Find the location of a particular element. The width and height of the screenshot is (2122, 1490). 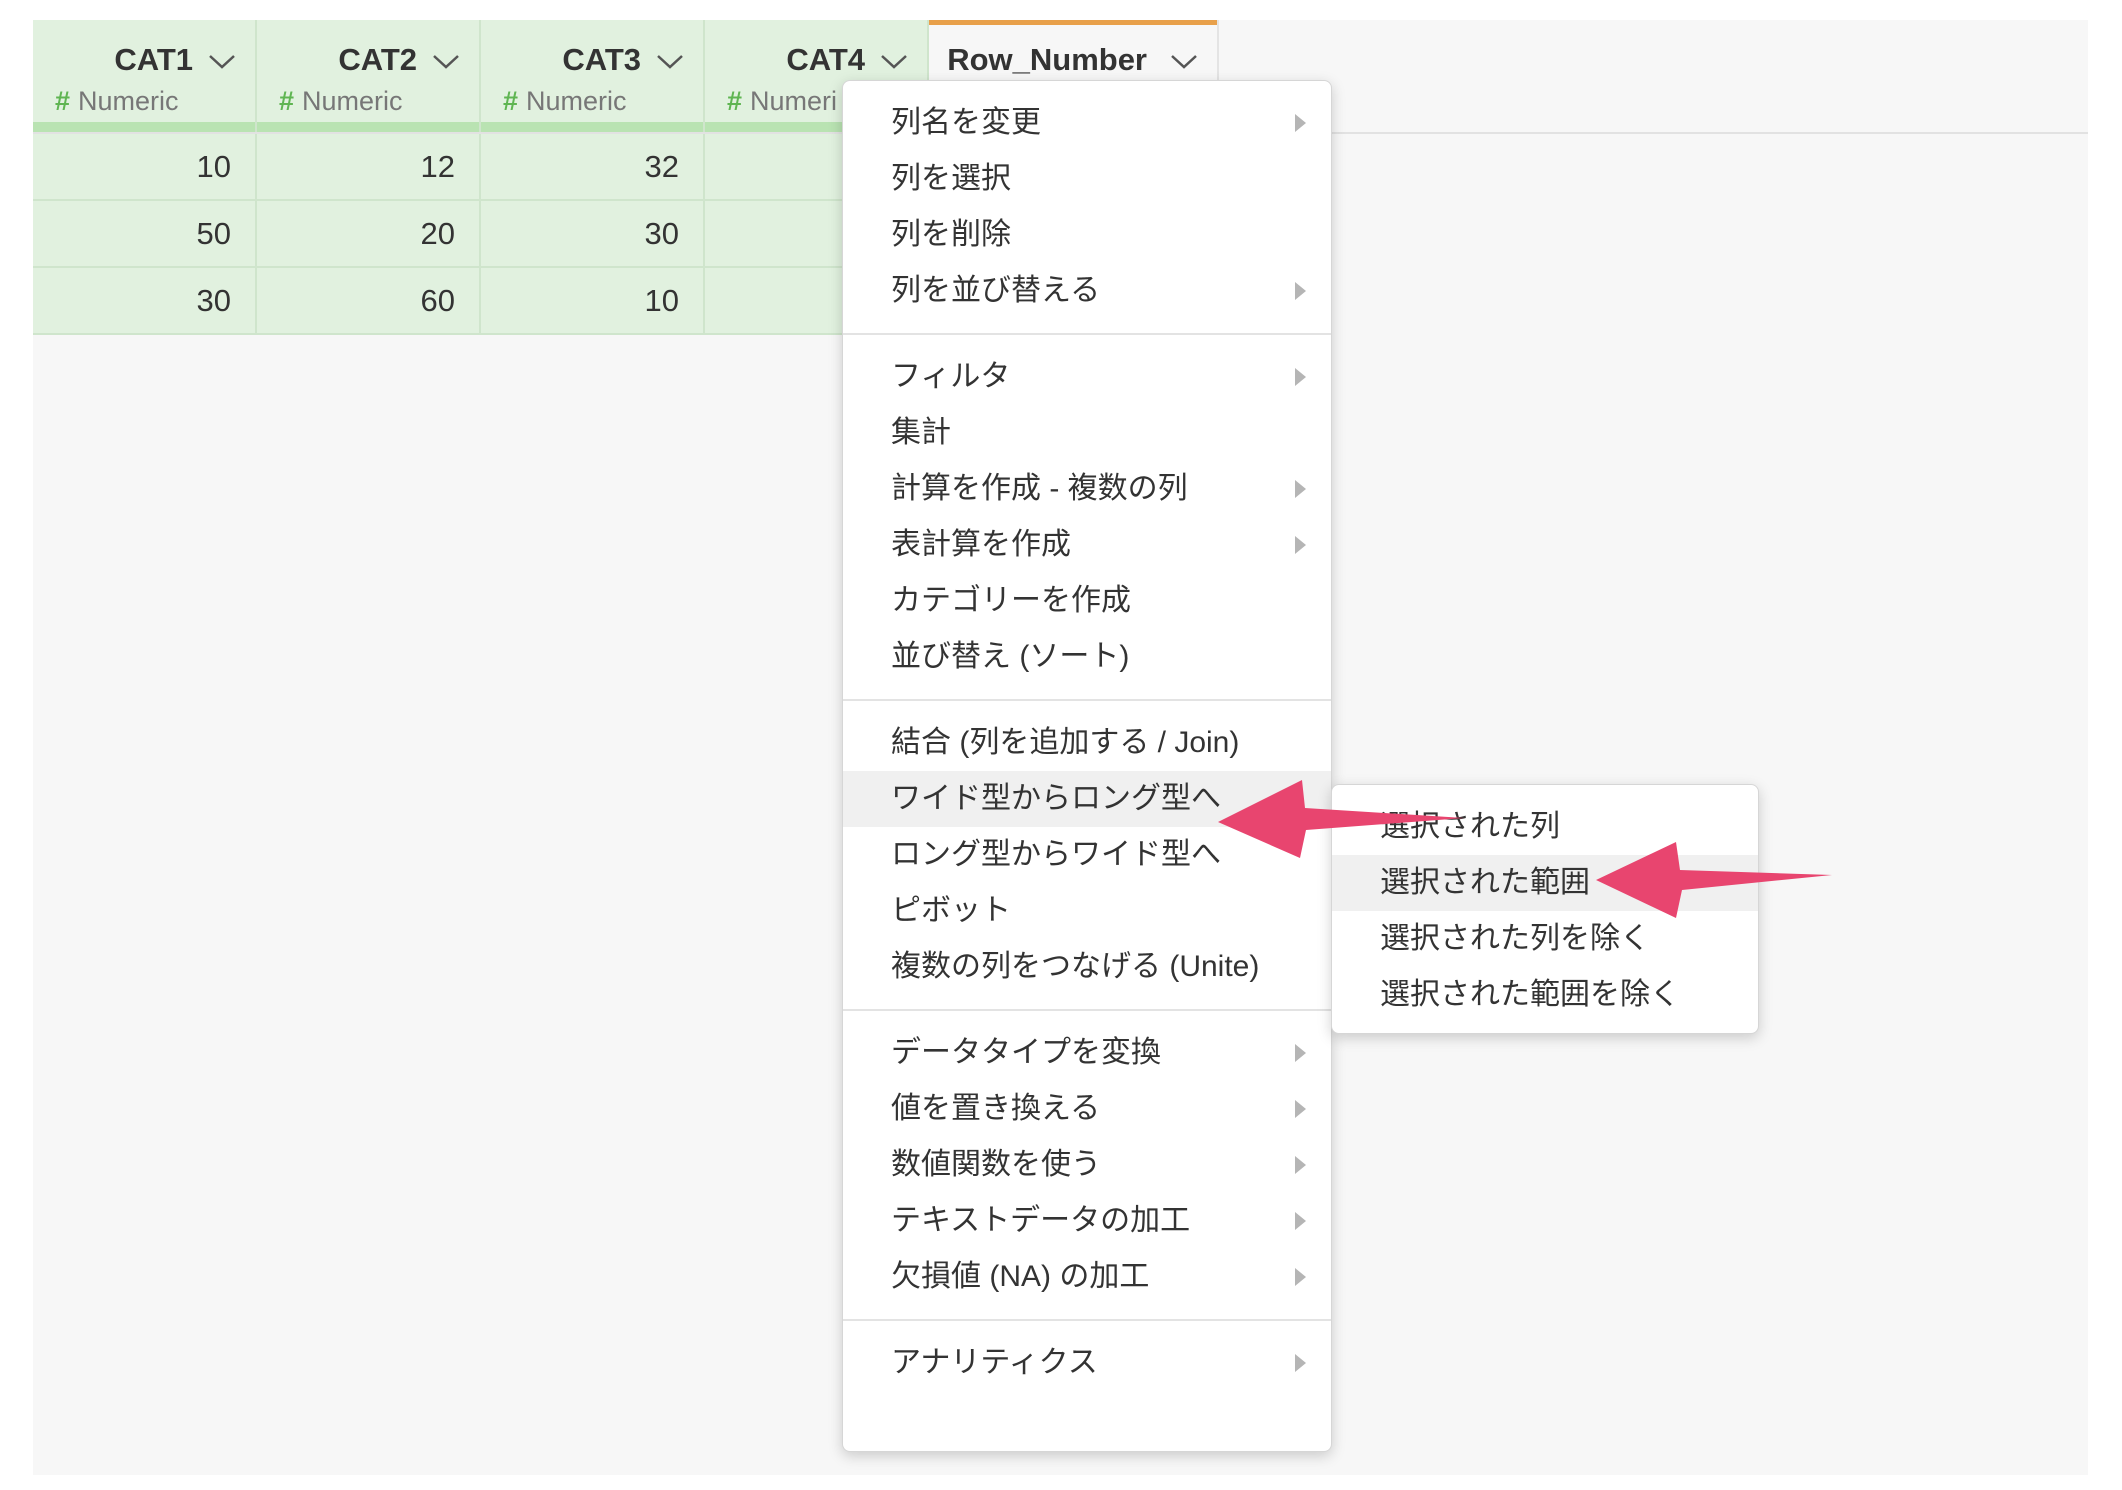

menu-item-label: 結合 (列を追加する / Join) is located at coordinates (1065, 742).